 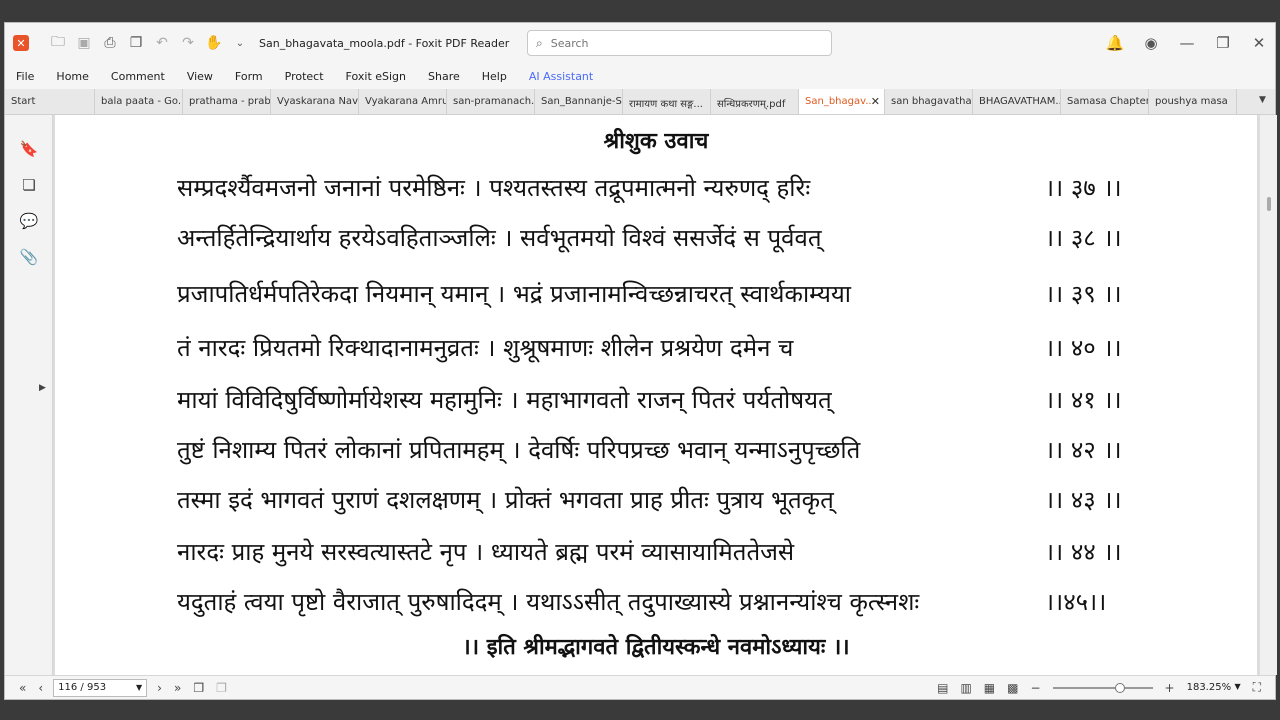 What do you see at coordinates (214, 43) in the screenshot?
I see `hand-tool-icon: ✋` at bounding box center [214, 43].